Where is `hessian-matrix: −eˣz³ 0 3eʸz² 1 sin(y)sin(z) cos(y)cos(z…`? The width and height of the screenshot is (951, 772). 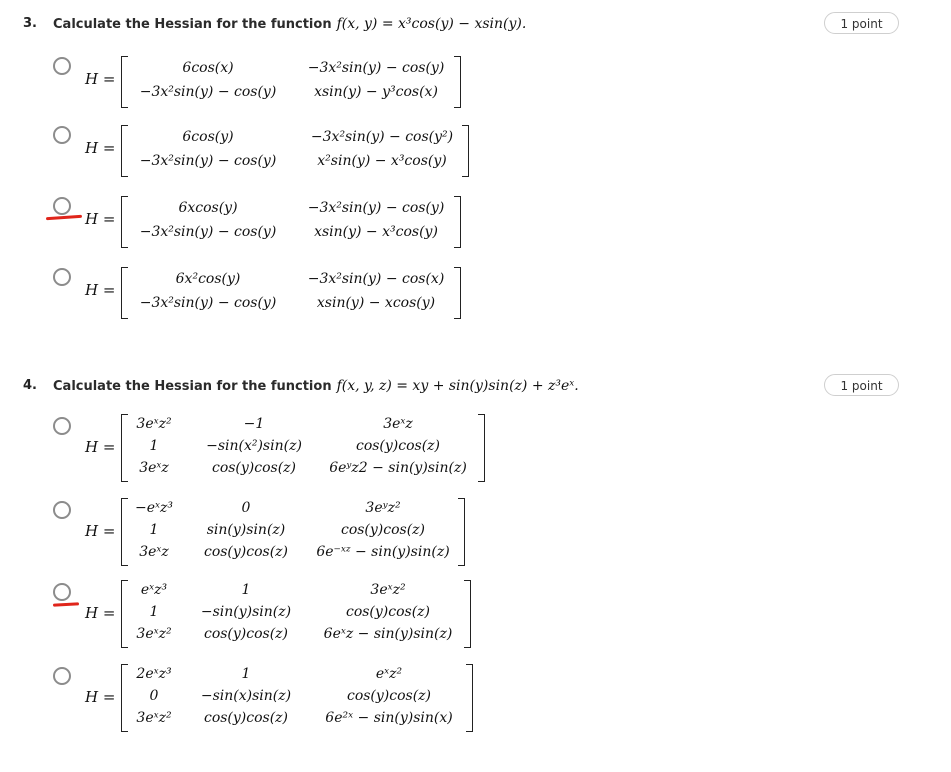 hessian-matrix: −eˣz³ 0 3eʸz² 1 sin(y)sin(z) cos(y)cos(z… is located at coordinates (293, 532).